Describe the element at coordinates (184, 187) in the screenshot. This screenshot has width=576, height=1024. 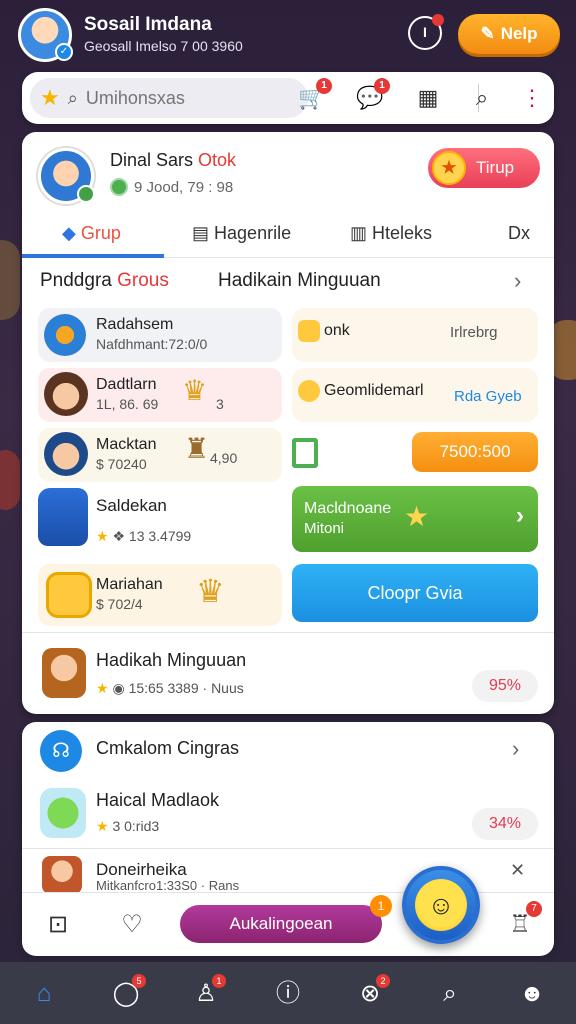
I see `group-subtitle-text: 9 Jood, 79 : 98` at that location.